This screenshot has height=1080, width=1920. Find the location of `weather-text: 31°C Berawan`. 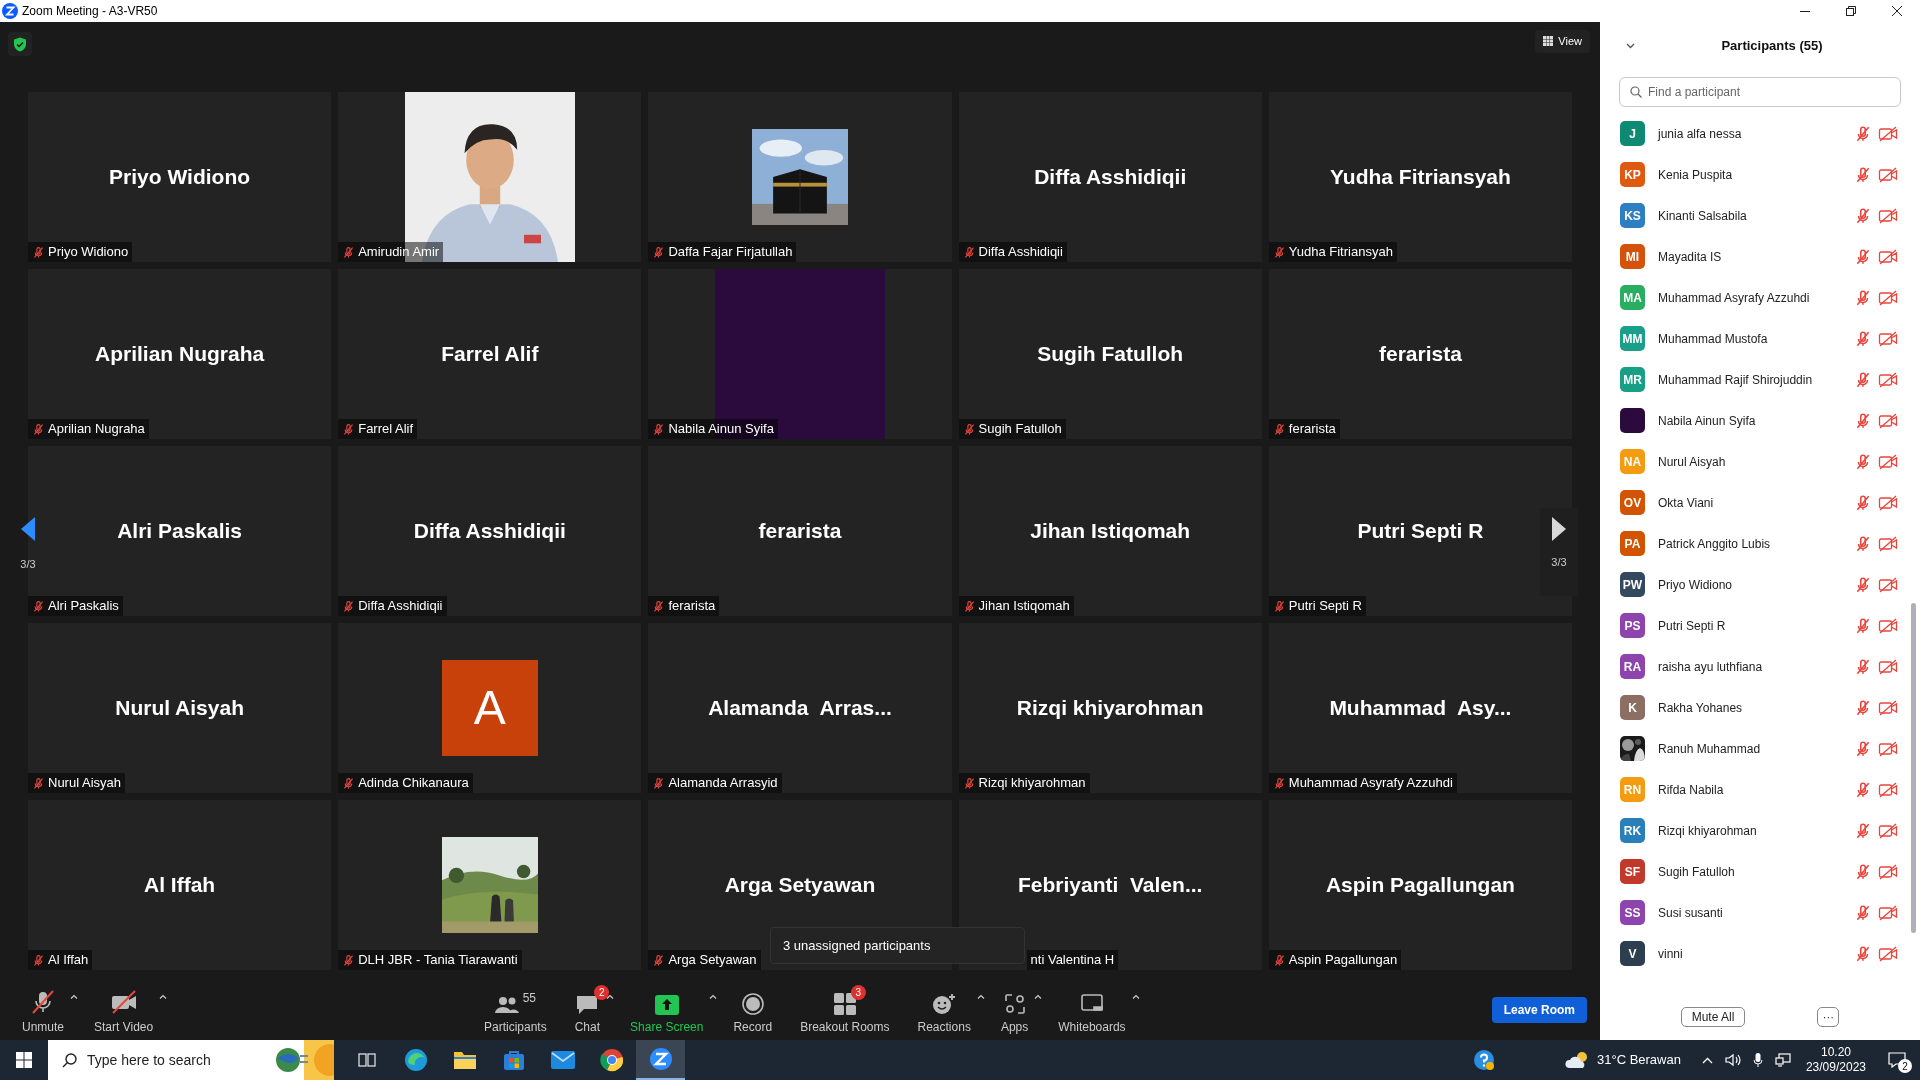

weather-text: 31°C Berawan is located at coordinates (1638, 1060).